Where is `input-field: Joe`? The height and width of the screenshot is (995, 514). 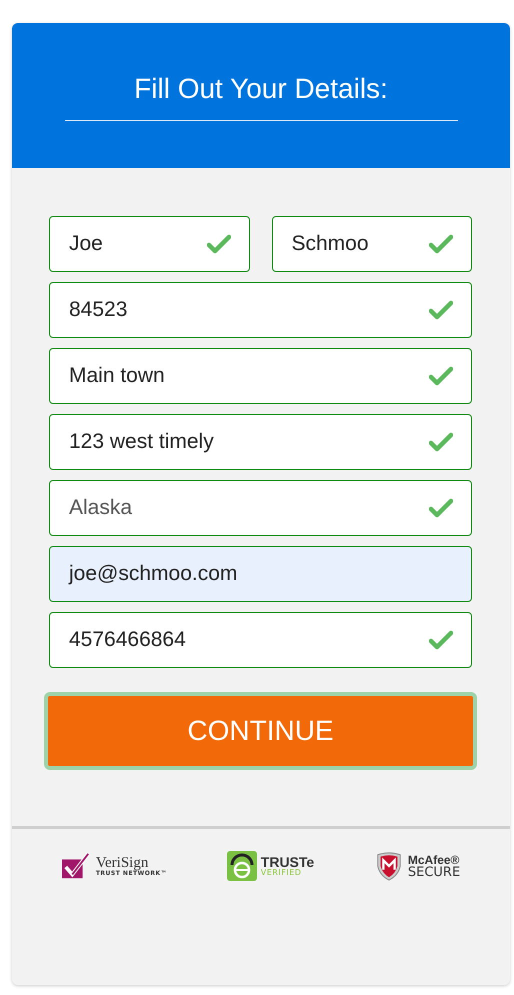
input-field: Joe is located at coordinates (149, 244).